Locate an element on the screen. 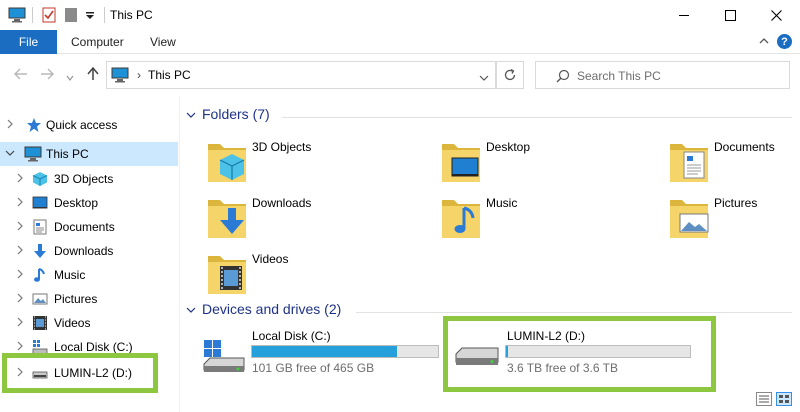 Image resolution: width=800 pixels, height=412 pixels. folder-label: Downloads is located at coordinates (282, 203).